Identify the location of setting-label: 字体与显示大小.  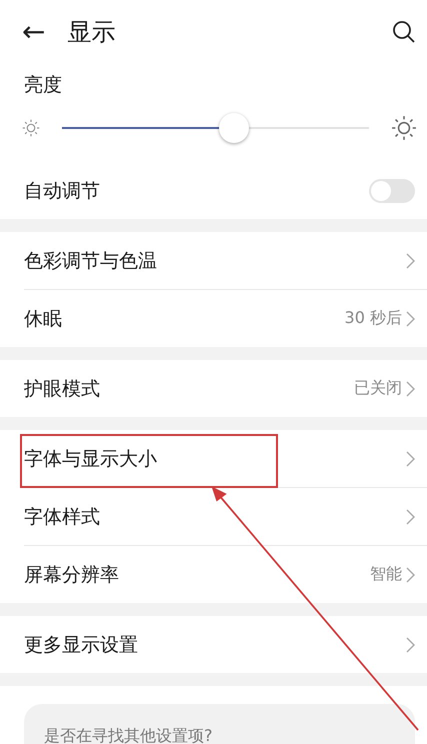
(91, 459).